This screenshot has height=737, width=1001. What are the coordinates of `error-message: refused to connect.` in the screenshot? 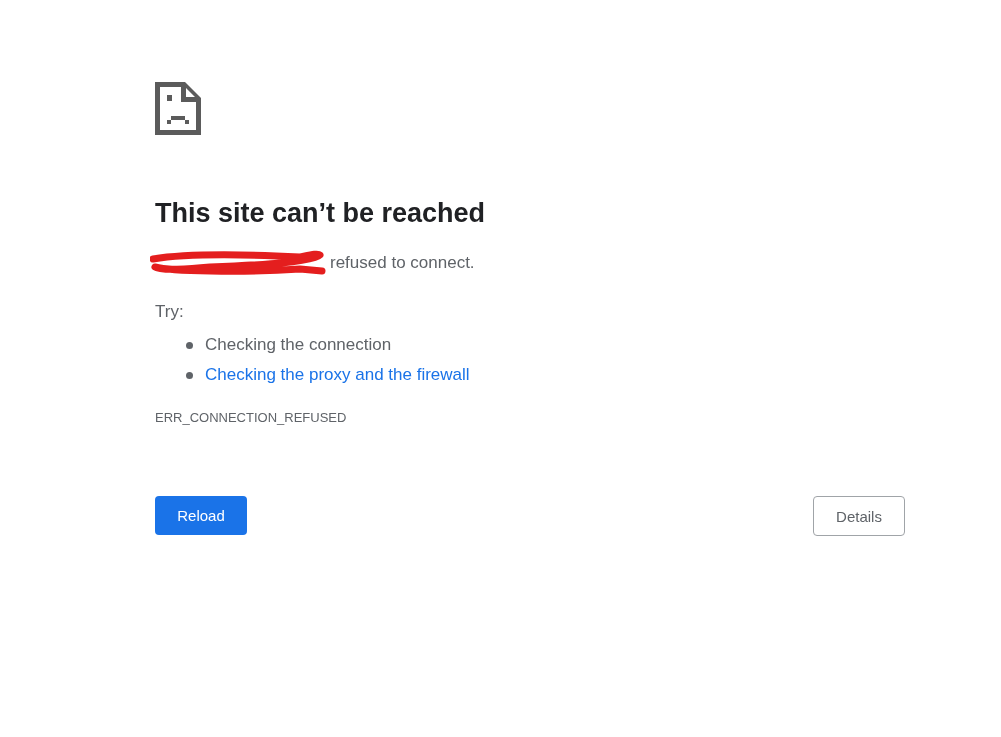 It's located at (402, 263).